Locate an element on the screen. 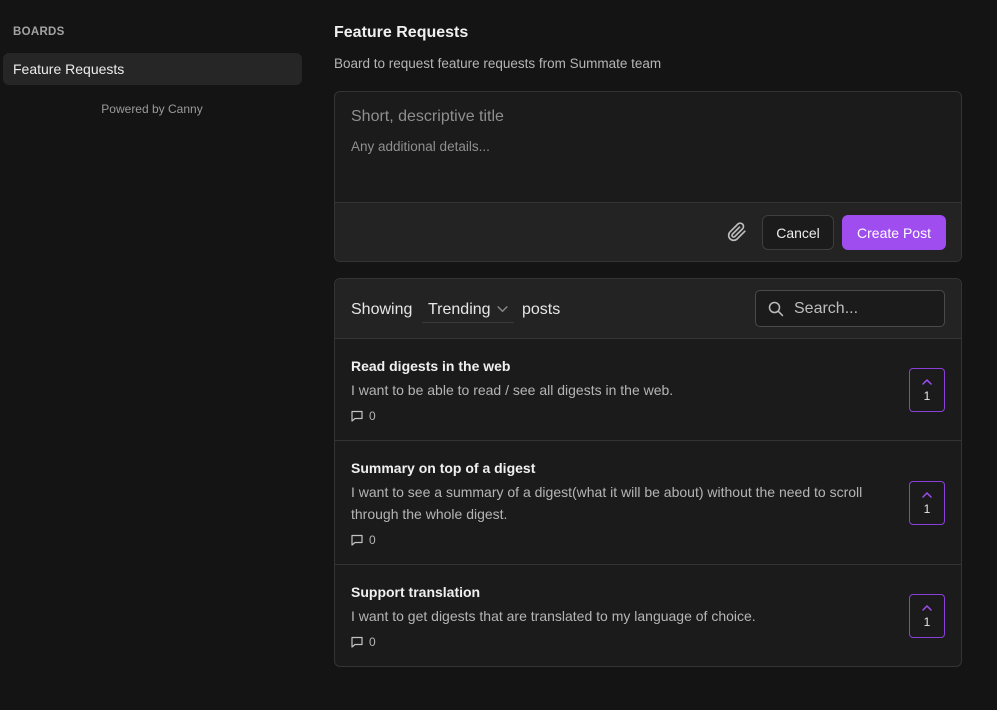  post-title: Support translation is located at coordinates (415, 592).